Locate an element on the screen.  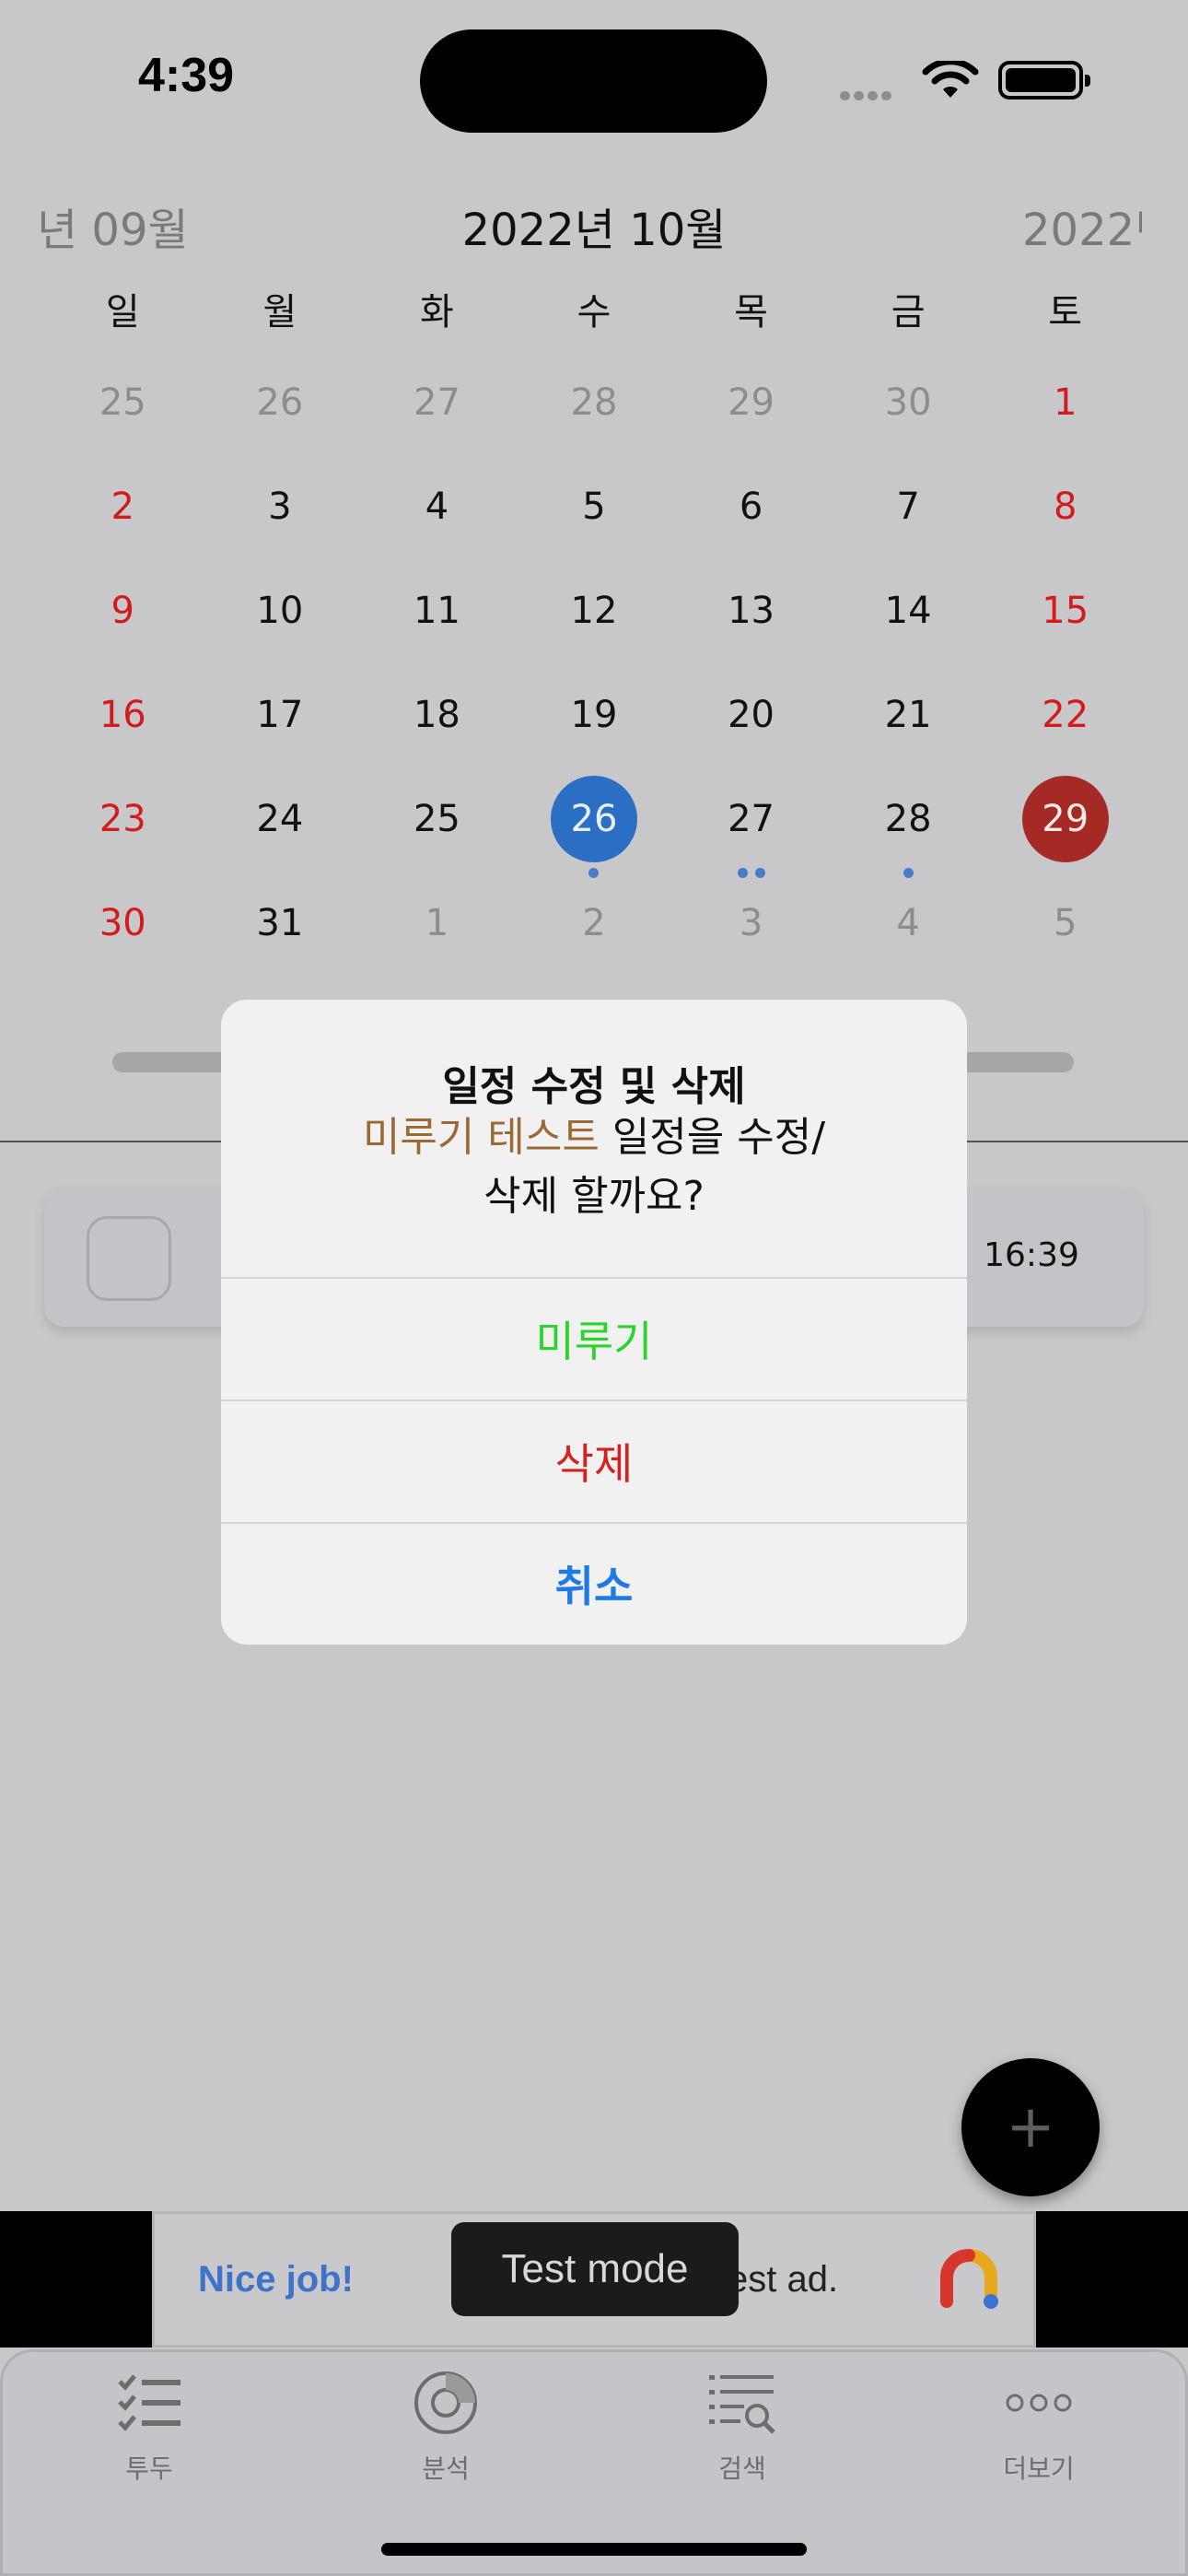
chart-icon is located at coordinates (445, 2402).